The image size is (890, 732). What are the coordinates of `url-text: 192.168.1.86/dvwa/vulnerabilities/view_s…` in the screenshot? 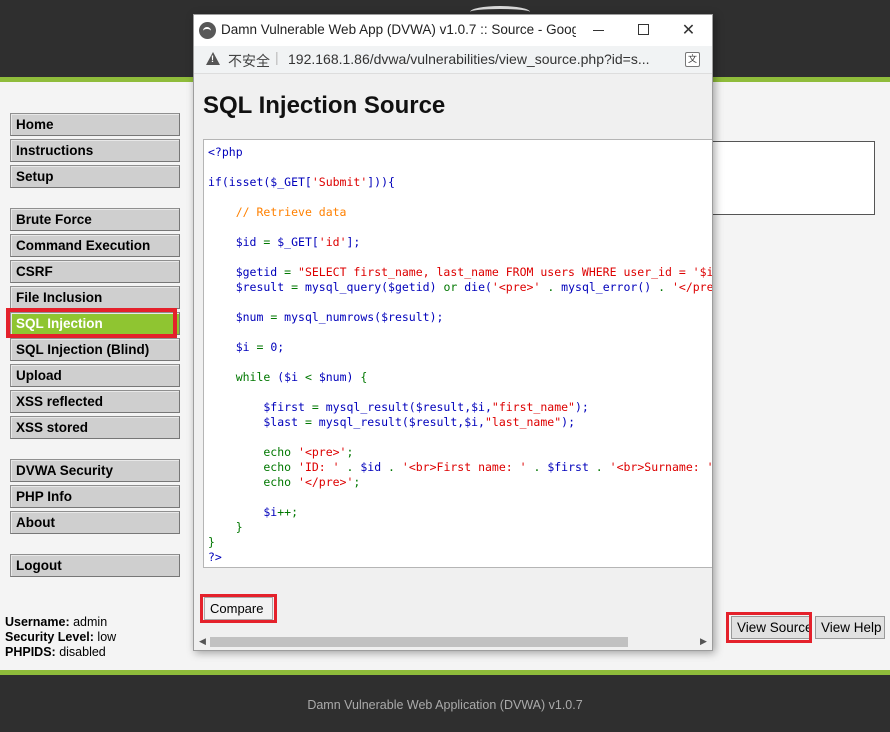 It's located at (480, 59).